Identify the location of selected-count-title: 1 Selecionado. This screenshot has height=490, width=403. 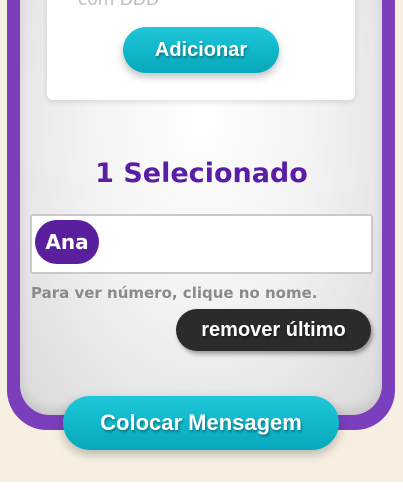
(201, 173).